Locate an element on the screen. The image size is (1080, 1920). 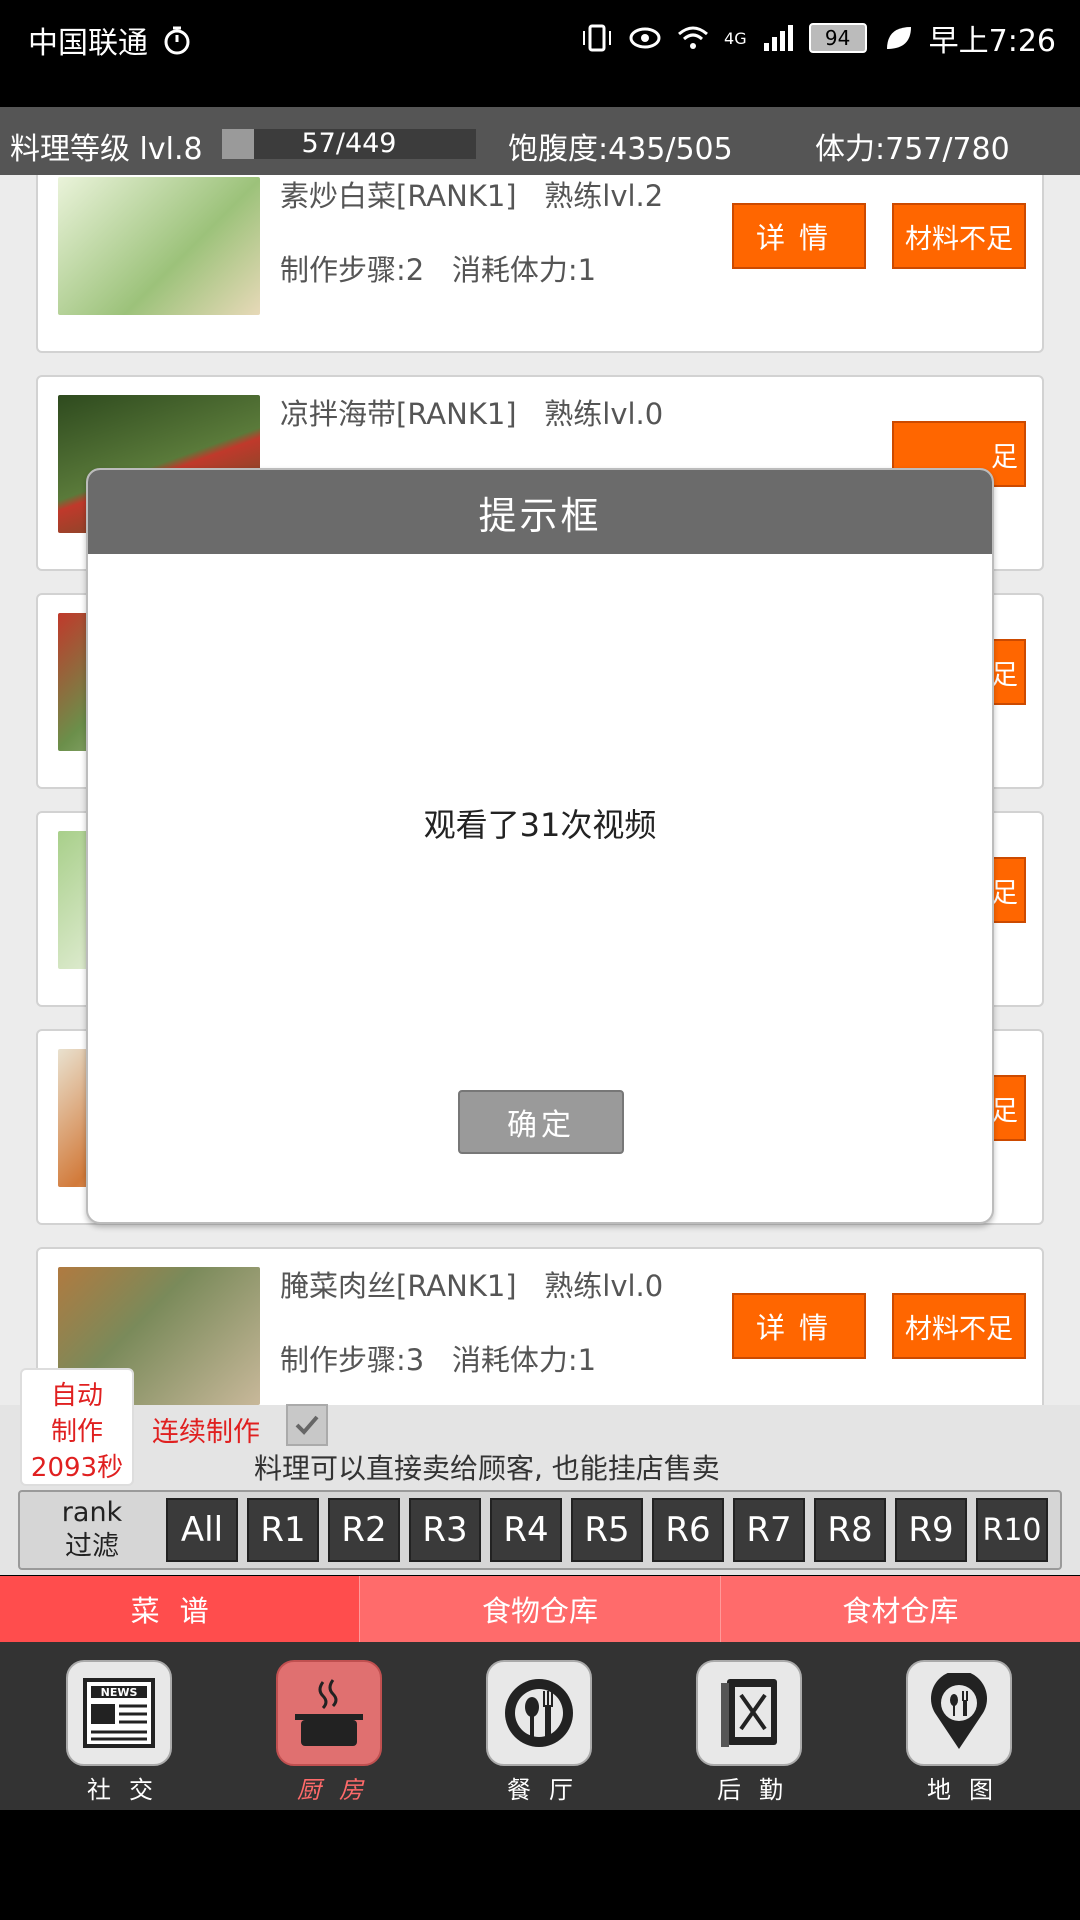
map-pin-cutlery-icon is located at coordinates (959, 1713).